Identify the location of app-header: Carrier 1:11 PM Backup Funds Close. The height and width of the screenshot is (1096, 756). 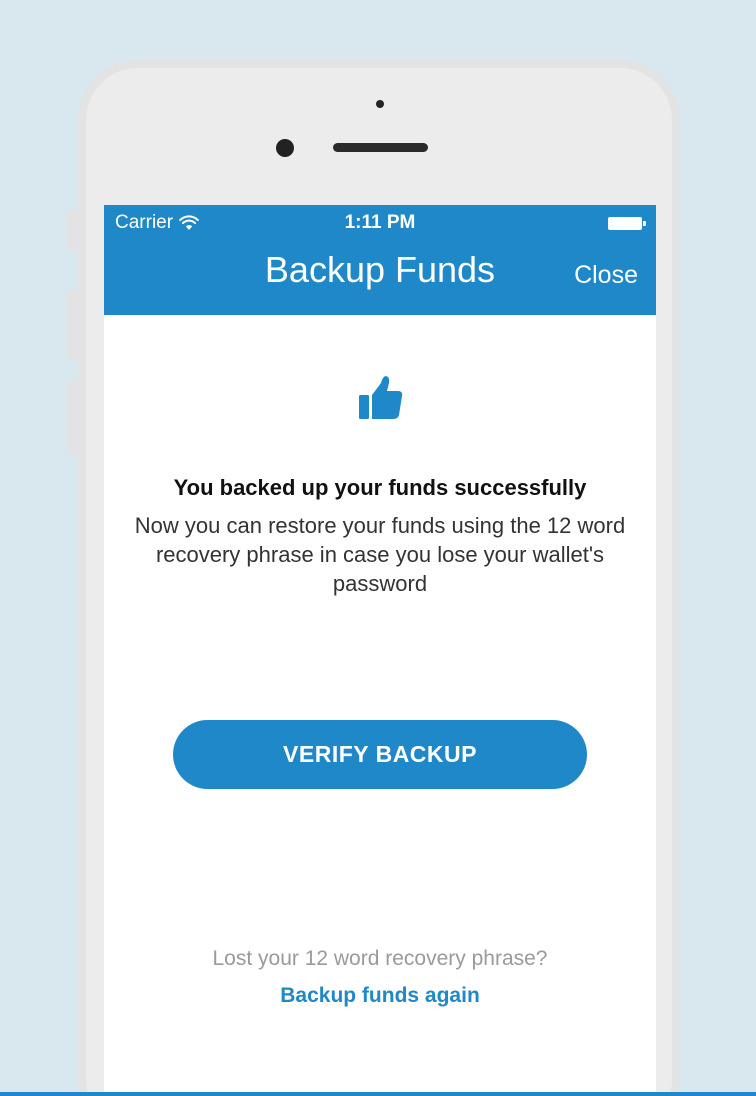
(380, 260).